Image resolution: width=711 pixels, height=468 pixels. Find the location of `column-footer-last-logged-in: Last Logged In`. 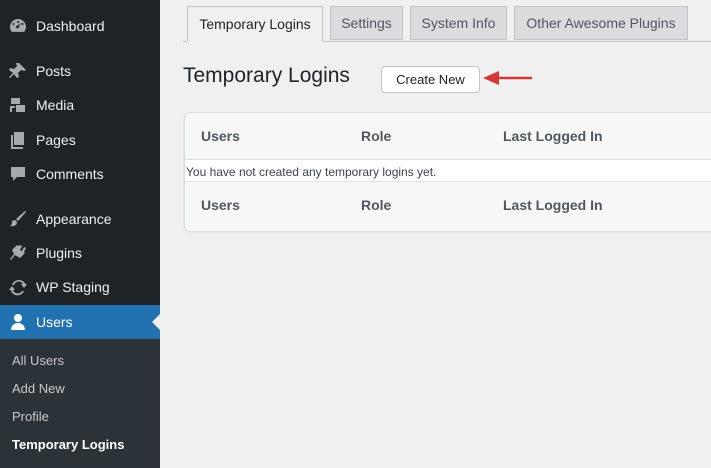

column-footer-last-logged-in: Last Logged In is located at coordinates (553, 205).